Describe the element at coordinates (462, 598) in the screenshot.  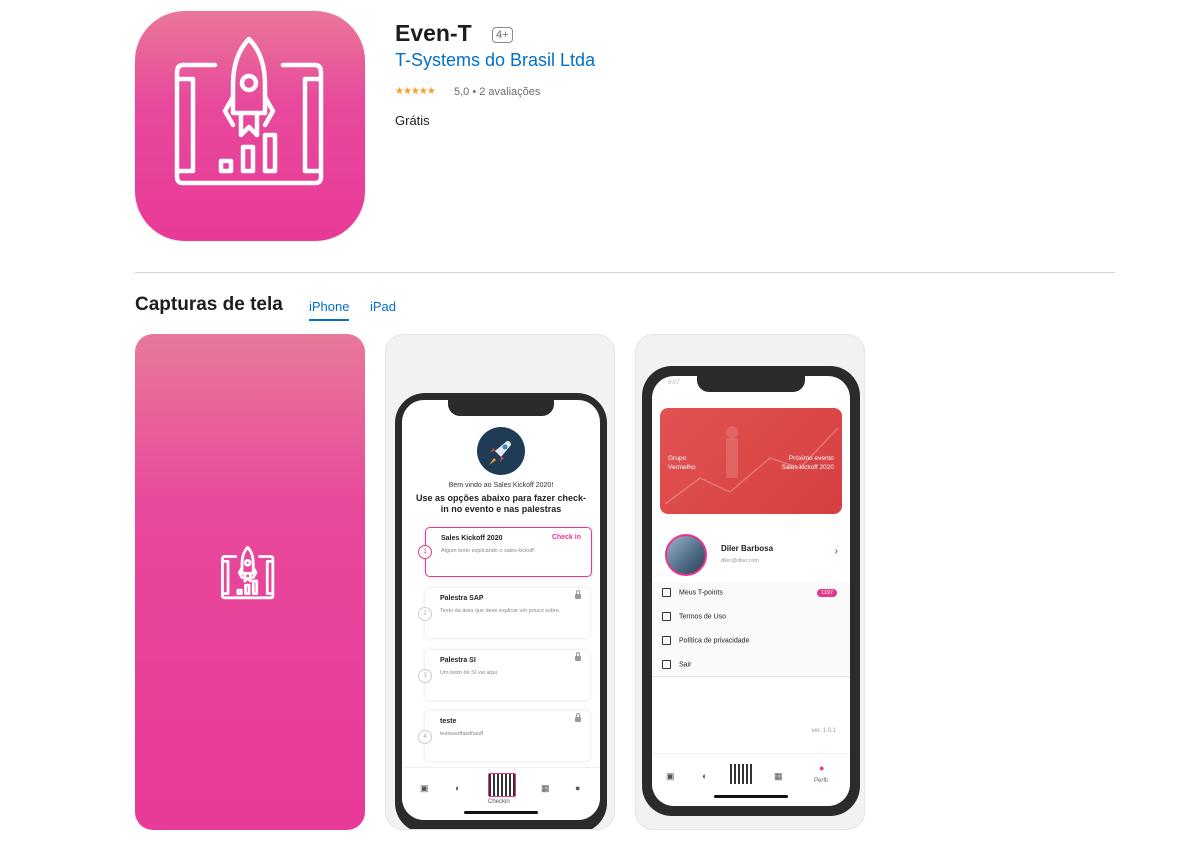
I see `card-title: Palestra SAP` at that location.